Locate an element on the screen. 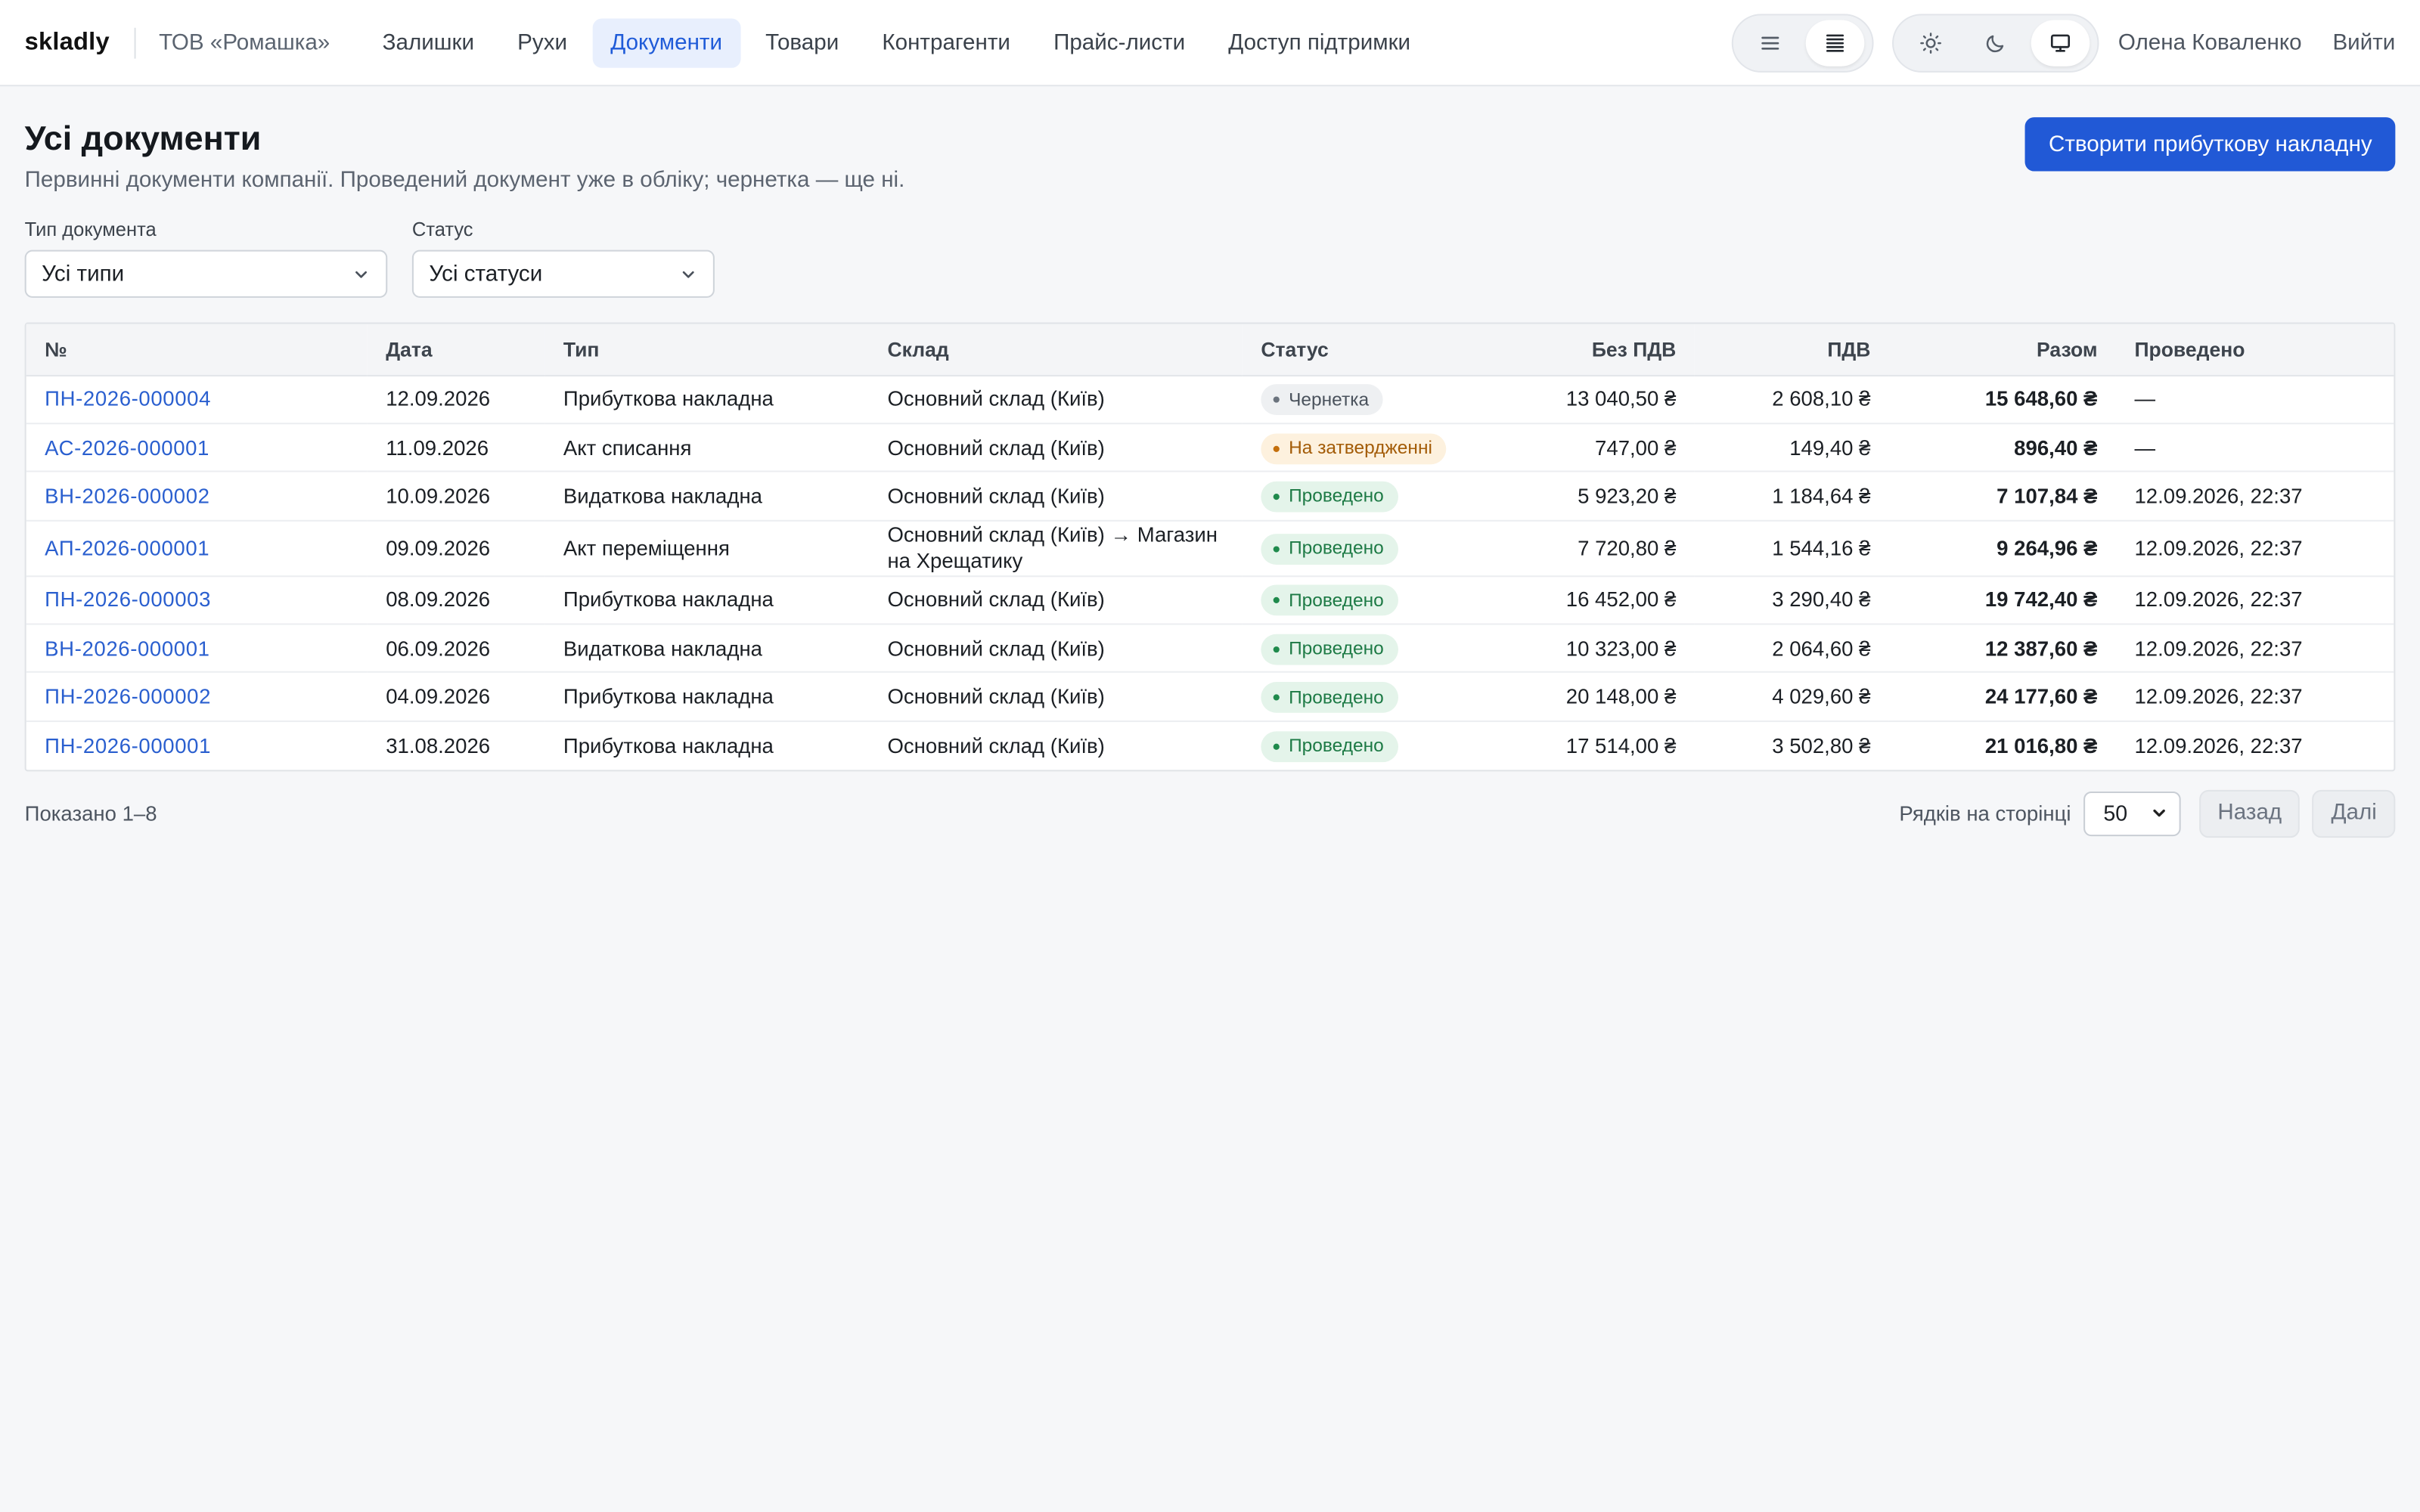  amount-total: 7 107,84 ₴ is located at coordinates (2047, 496).